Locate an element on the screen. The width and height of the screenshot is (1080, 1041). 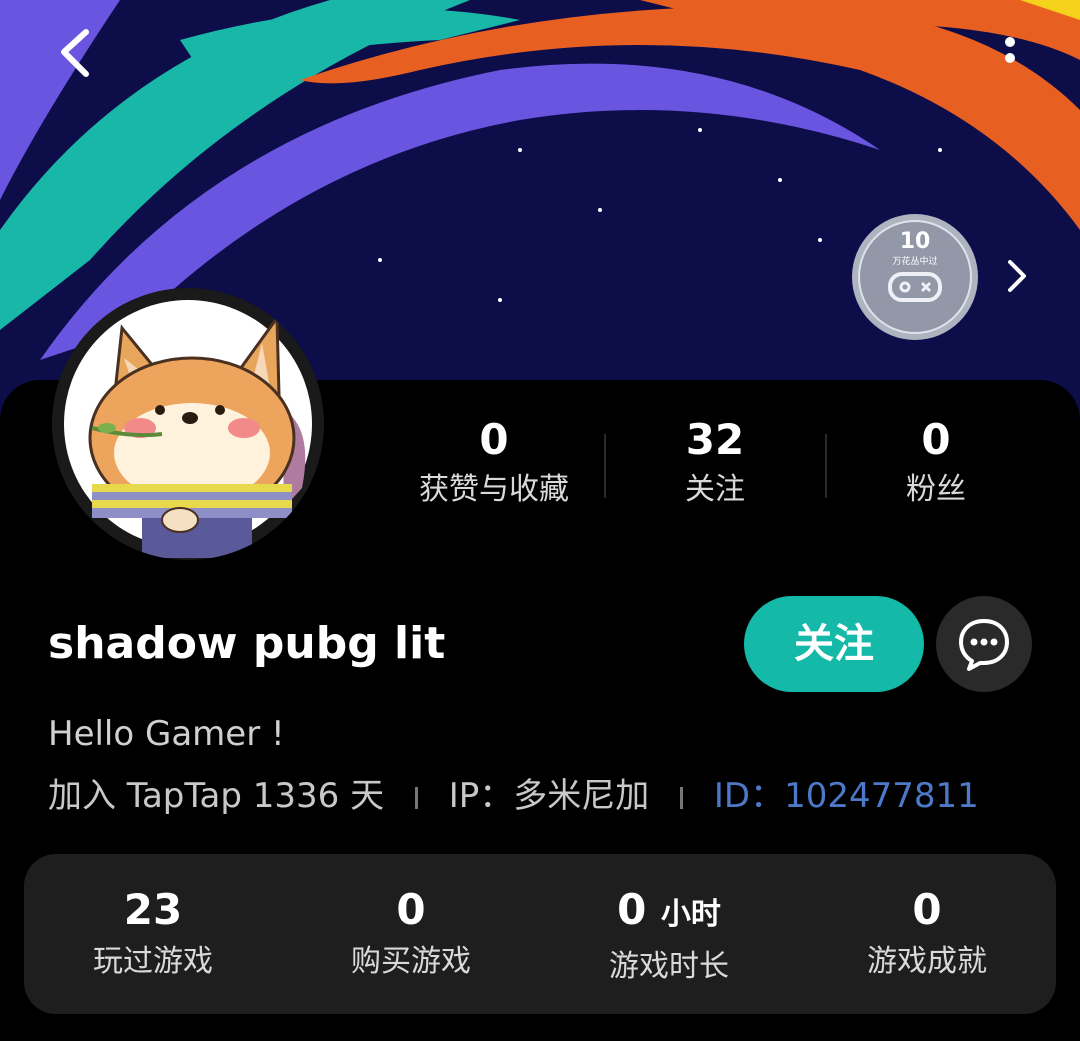
username: shadow pubg lit is located at coordinates (247, 643).